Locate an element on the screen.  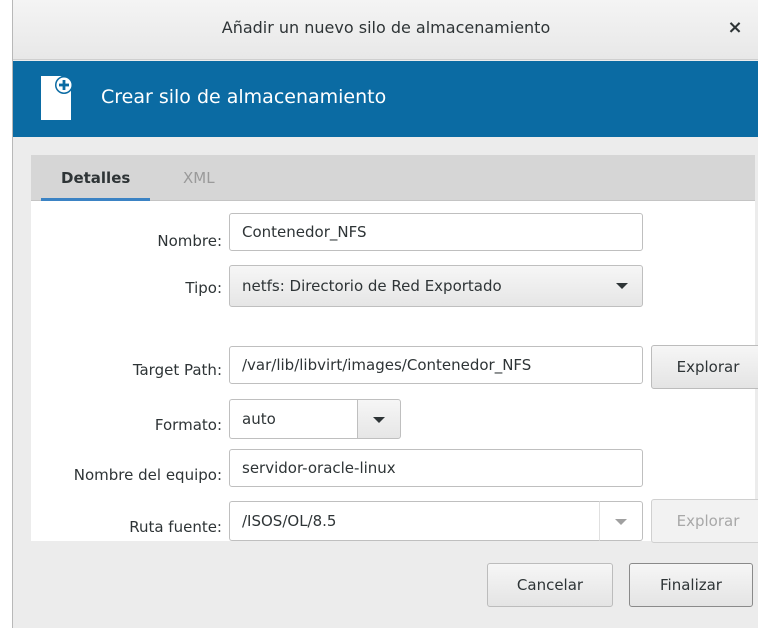
tab-detalles: Detalles is located at coordinates (96, 178).